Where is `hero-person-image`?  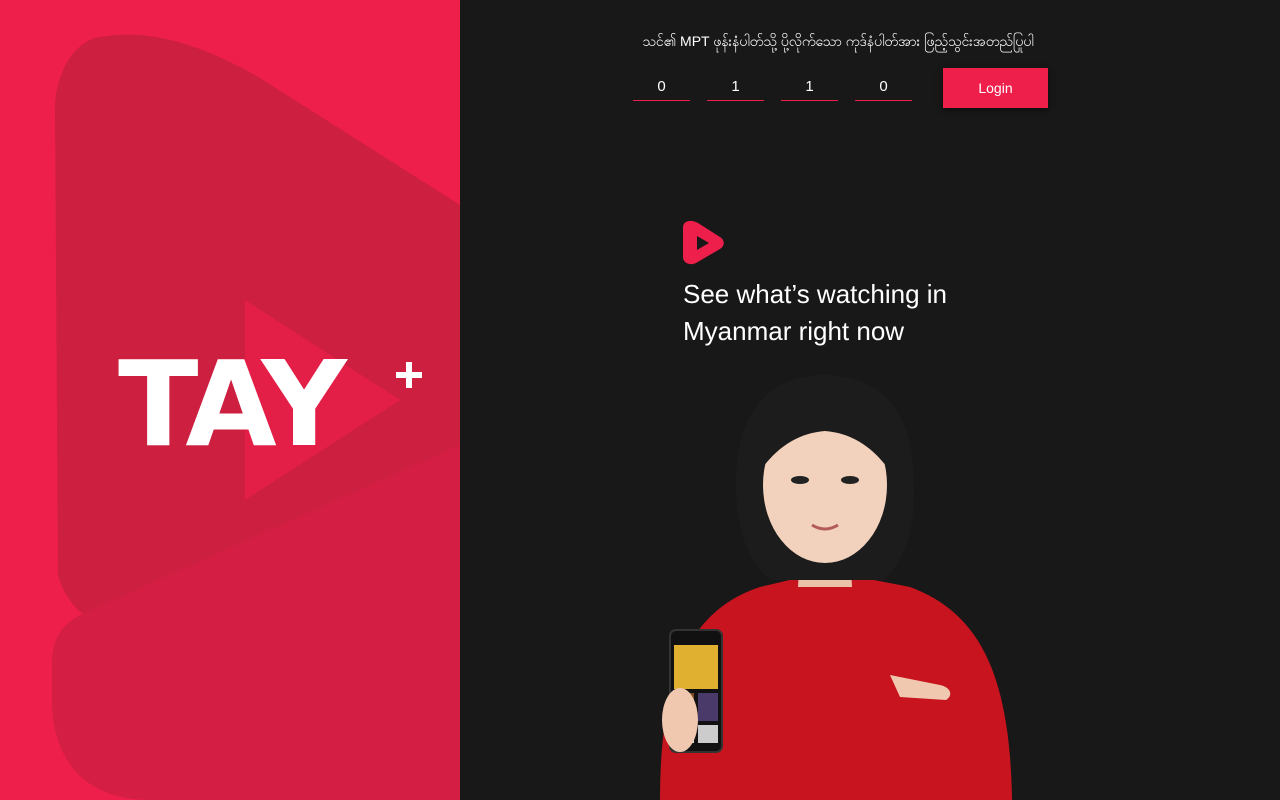
hero-person-image is located at coordinates (836, 587).